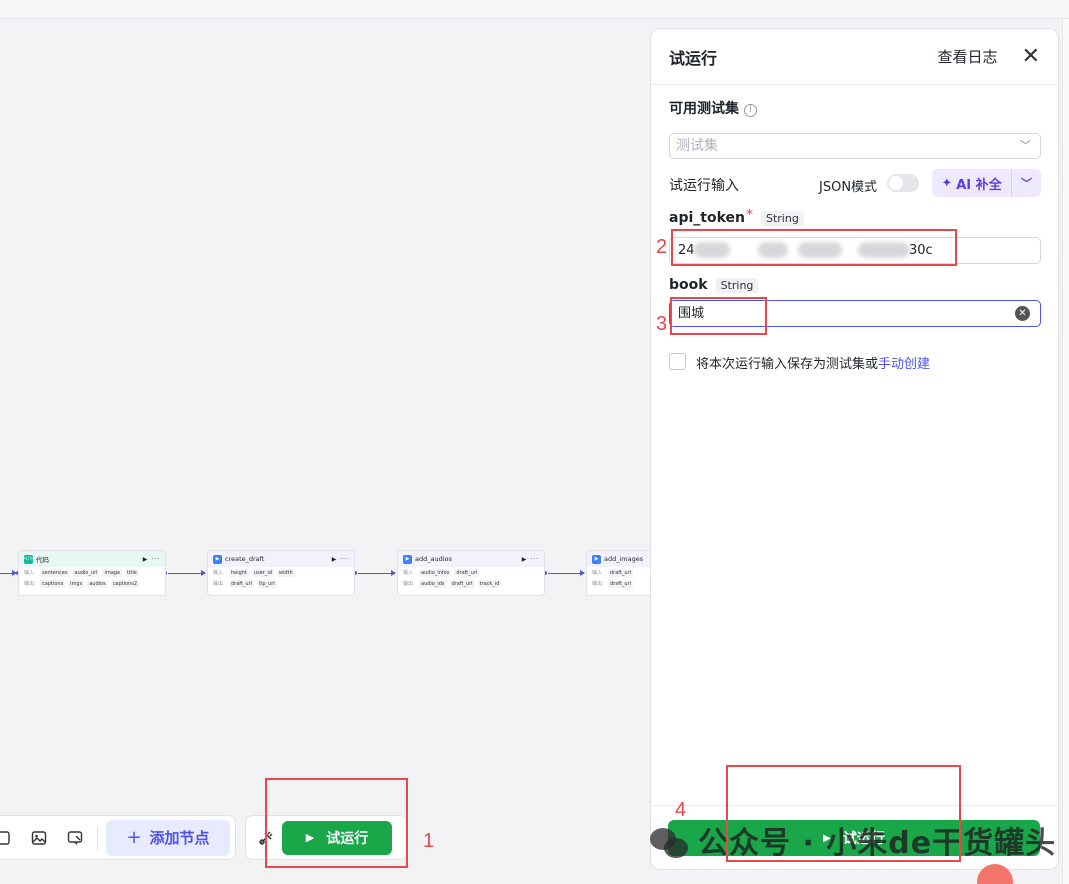 This screenshot has width=1069, height=884. I want to click on save-text-label: 将本次运行输入保存为测试集或, so click(787, 364).